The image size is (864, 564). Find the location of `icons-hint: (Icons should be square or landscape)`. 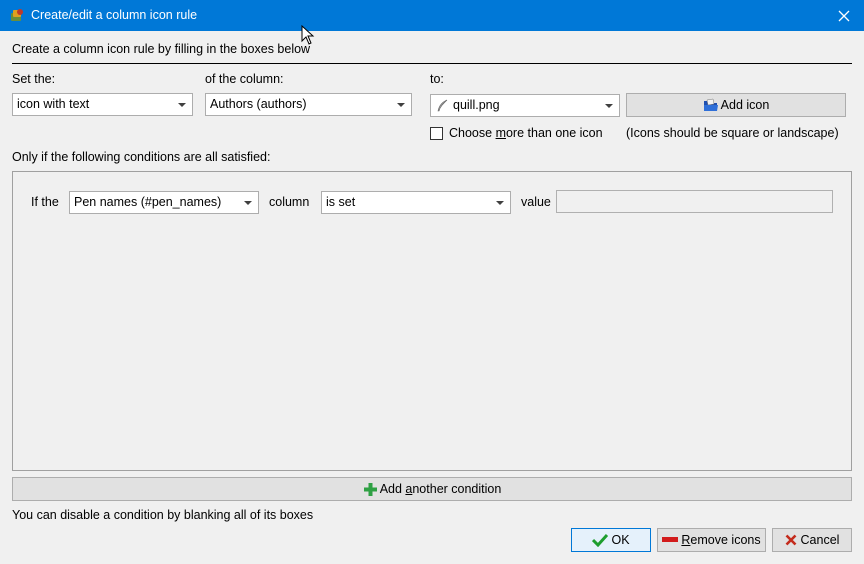

icons-hint: (Icons should be square or landscape) is located at coordinates (732, 133).